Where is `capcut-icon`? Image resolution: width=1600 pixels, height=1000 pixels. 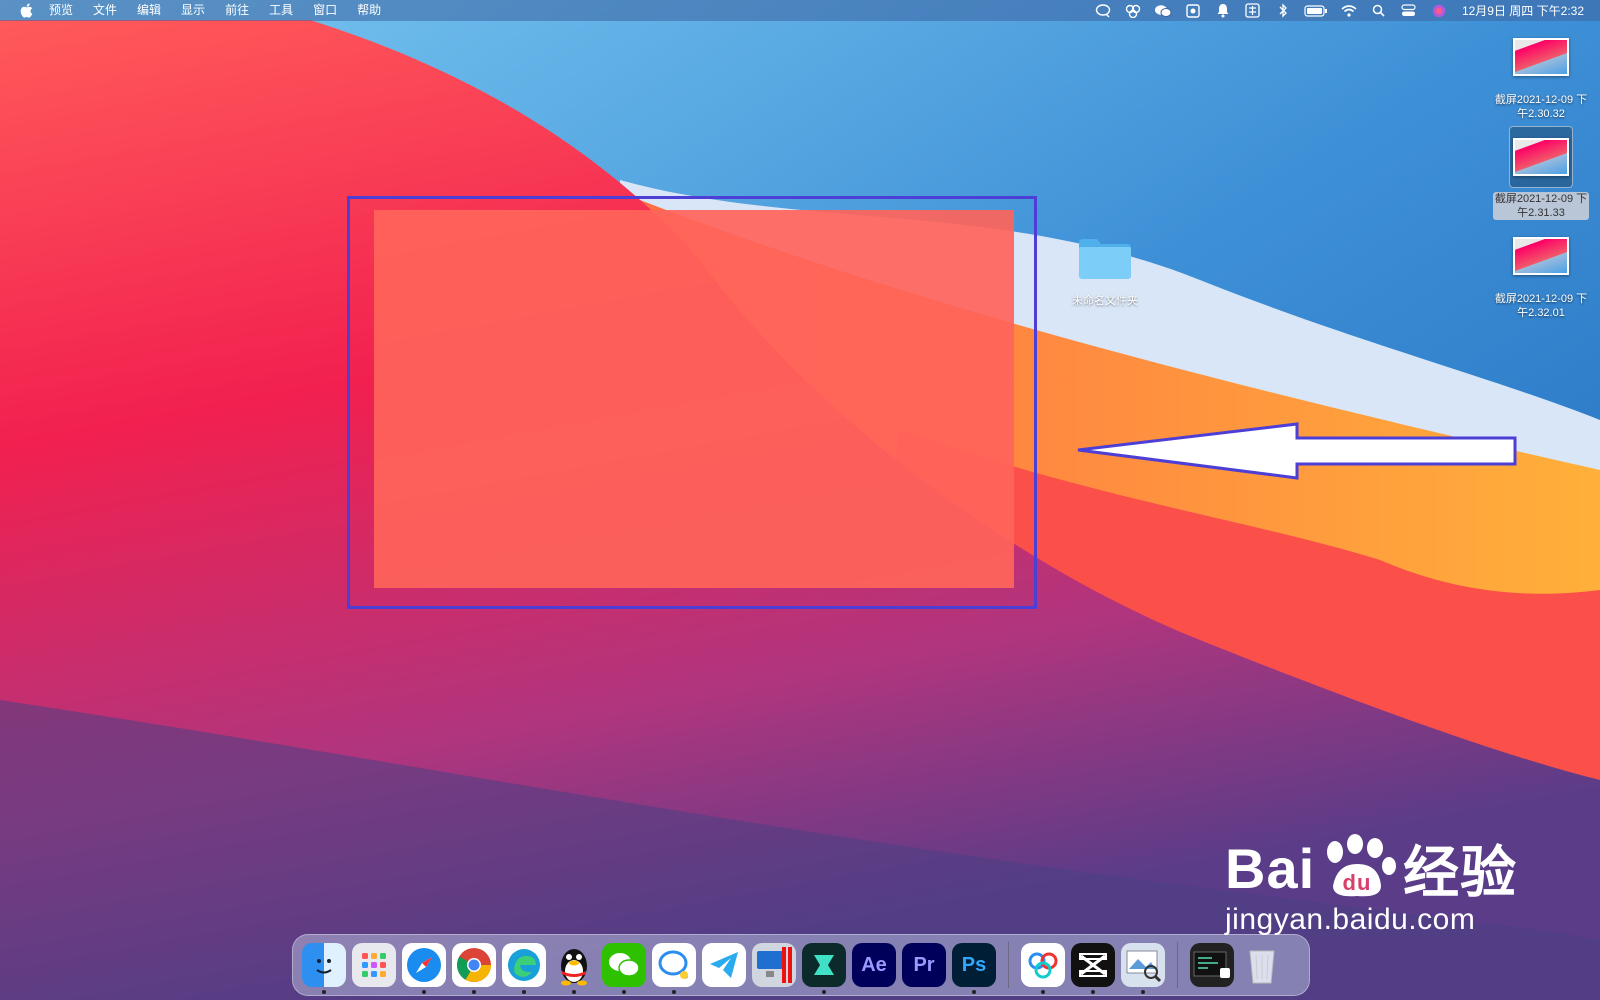 capcut-icon is located at coordinates (1093, 965).